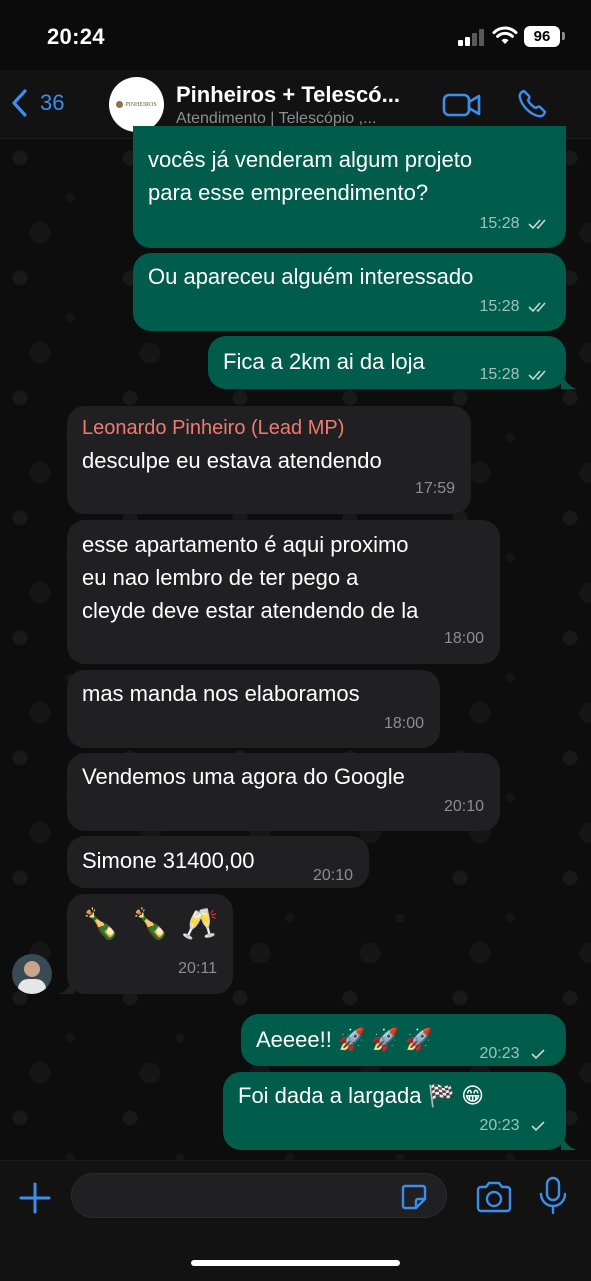 The image size is (591, 1281). I want to click on message-time: 17:59, so click(434, 488).